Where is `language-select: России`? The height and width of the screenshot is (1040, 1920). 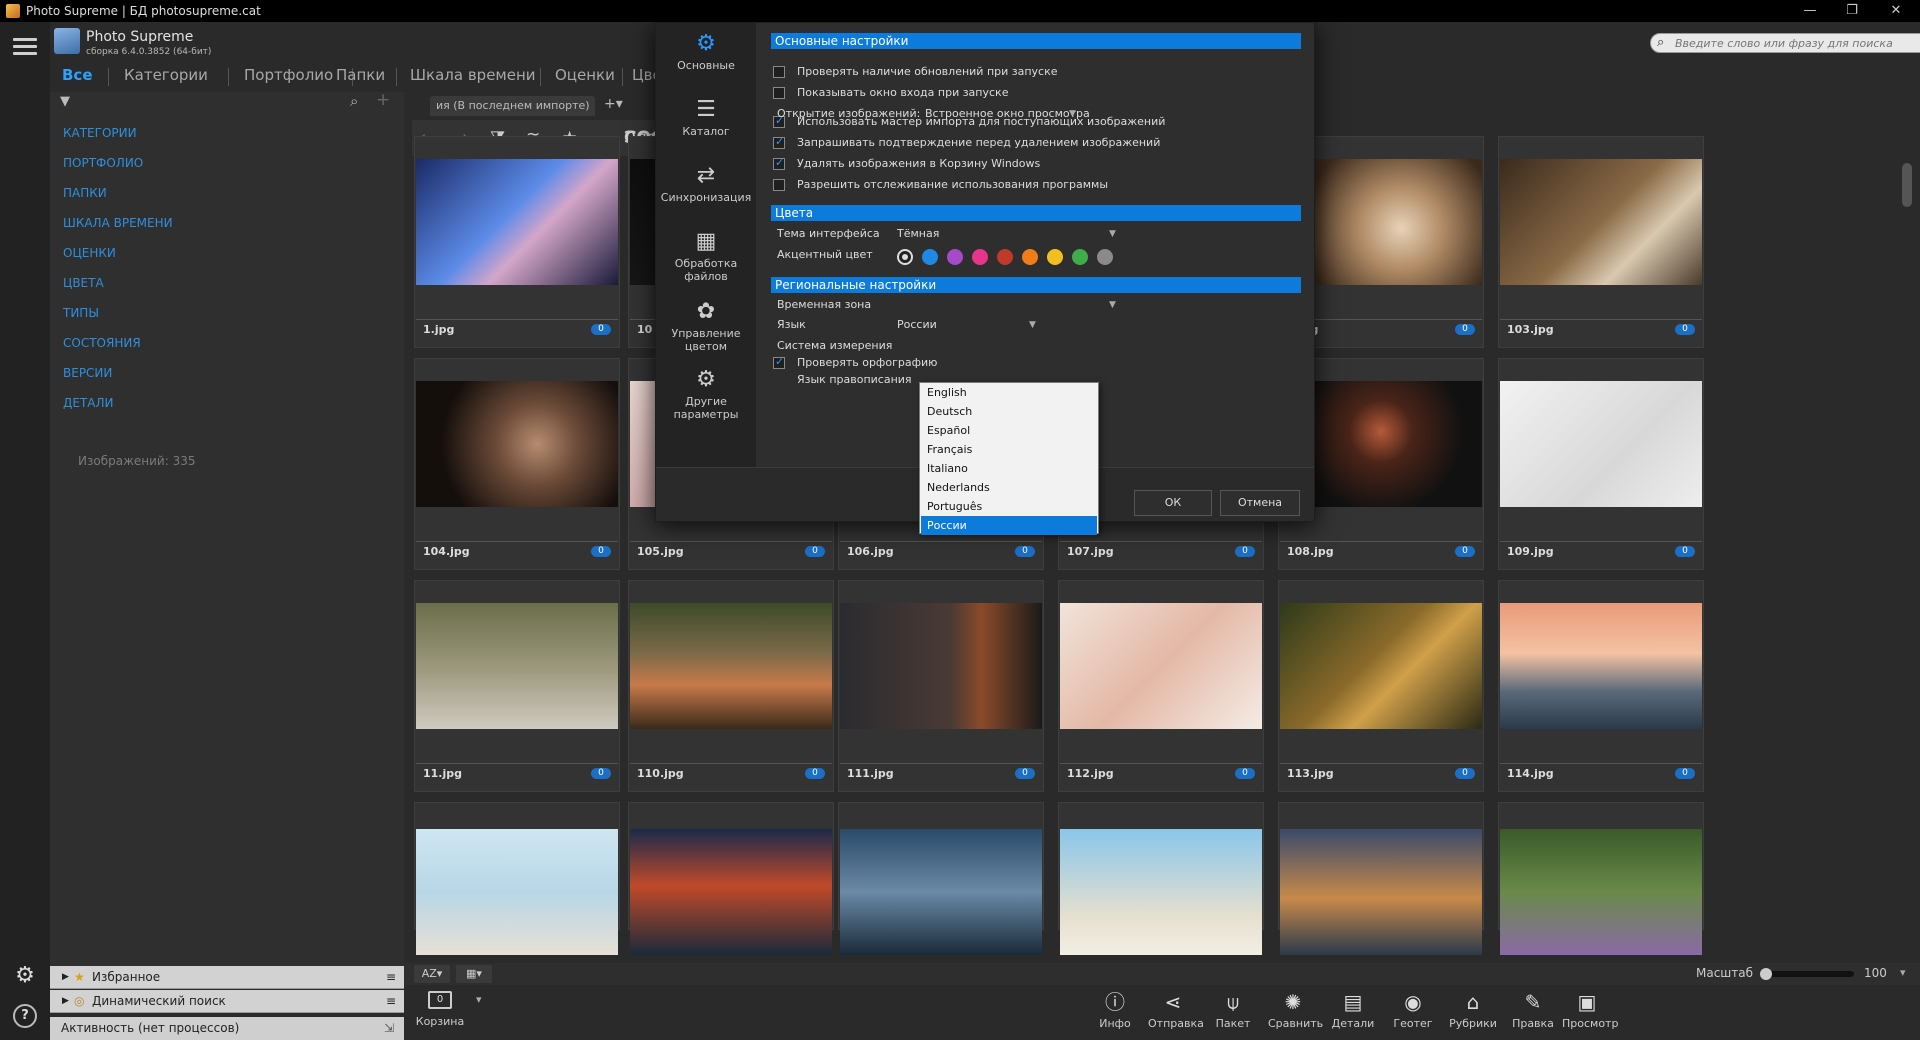 language-select: России is located at coordinates (917, 324).